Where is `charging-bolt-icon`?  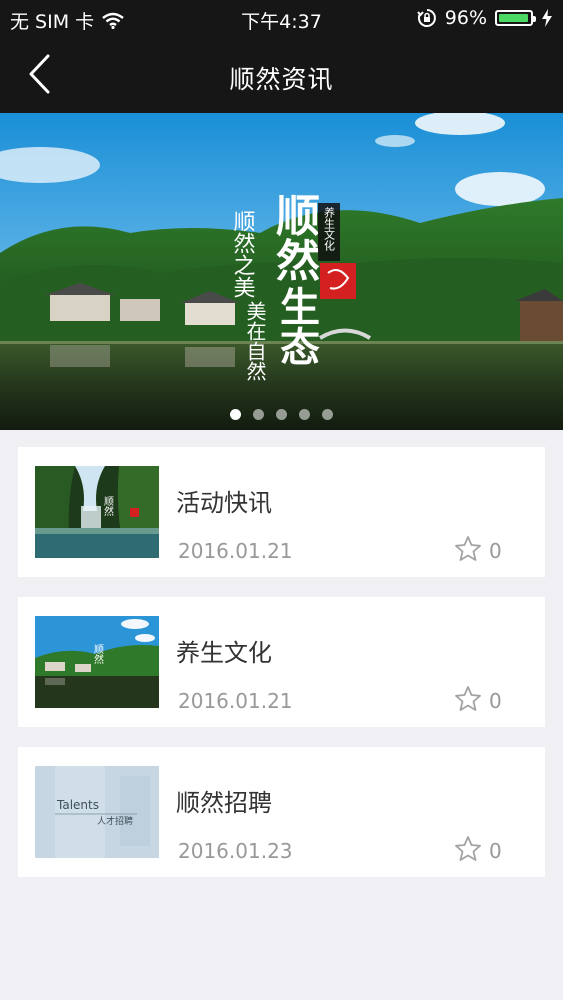 charging-bolt-icon is located at coordinates (547, 18).